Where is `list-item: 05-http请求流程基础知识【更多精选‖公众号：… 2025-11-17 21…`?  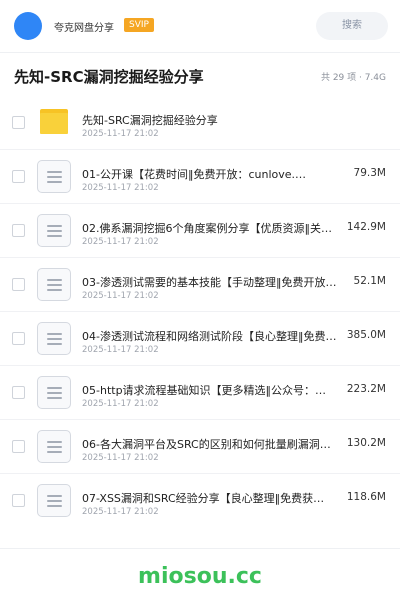
list-item: 05-http请求流程基础知识【更多精选‖公众号：… 2025-11-17 21… is located at coordinates (200, 392).